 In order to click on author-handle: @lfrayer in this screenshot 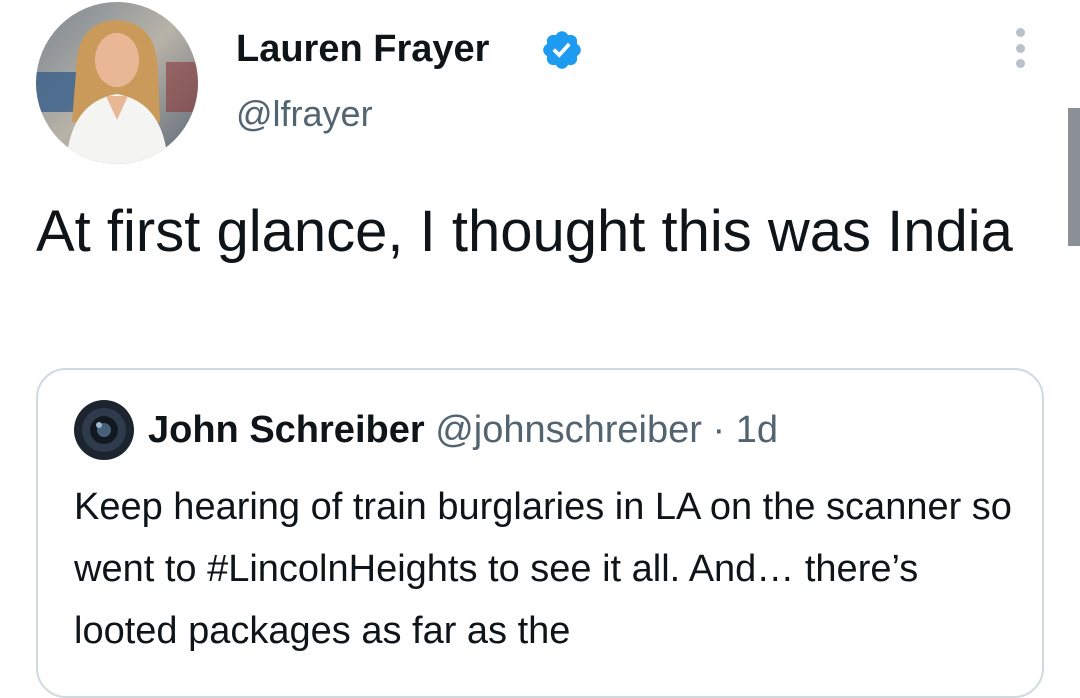, I will do `click(304, 114)`.